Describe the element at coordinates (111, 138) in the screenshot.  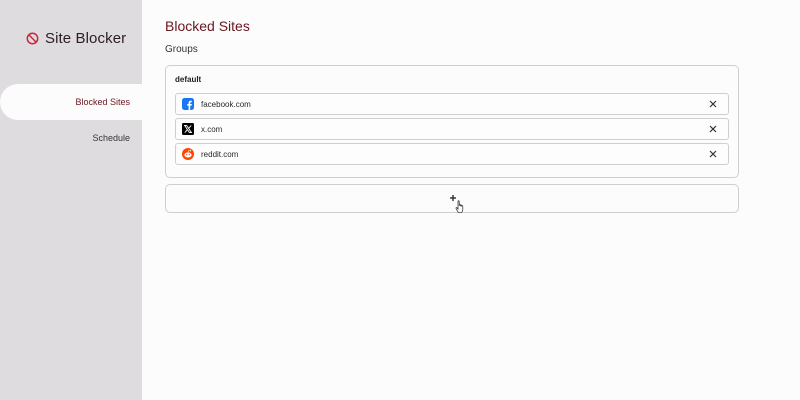
I see `sidebar-item-label: Schedule` at that location.